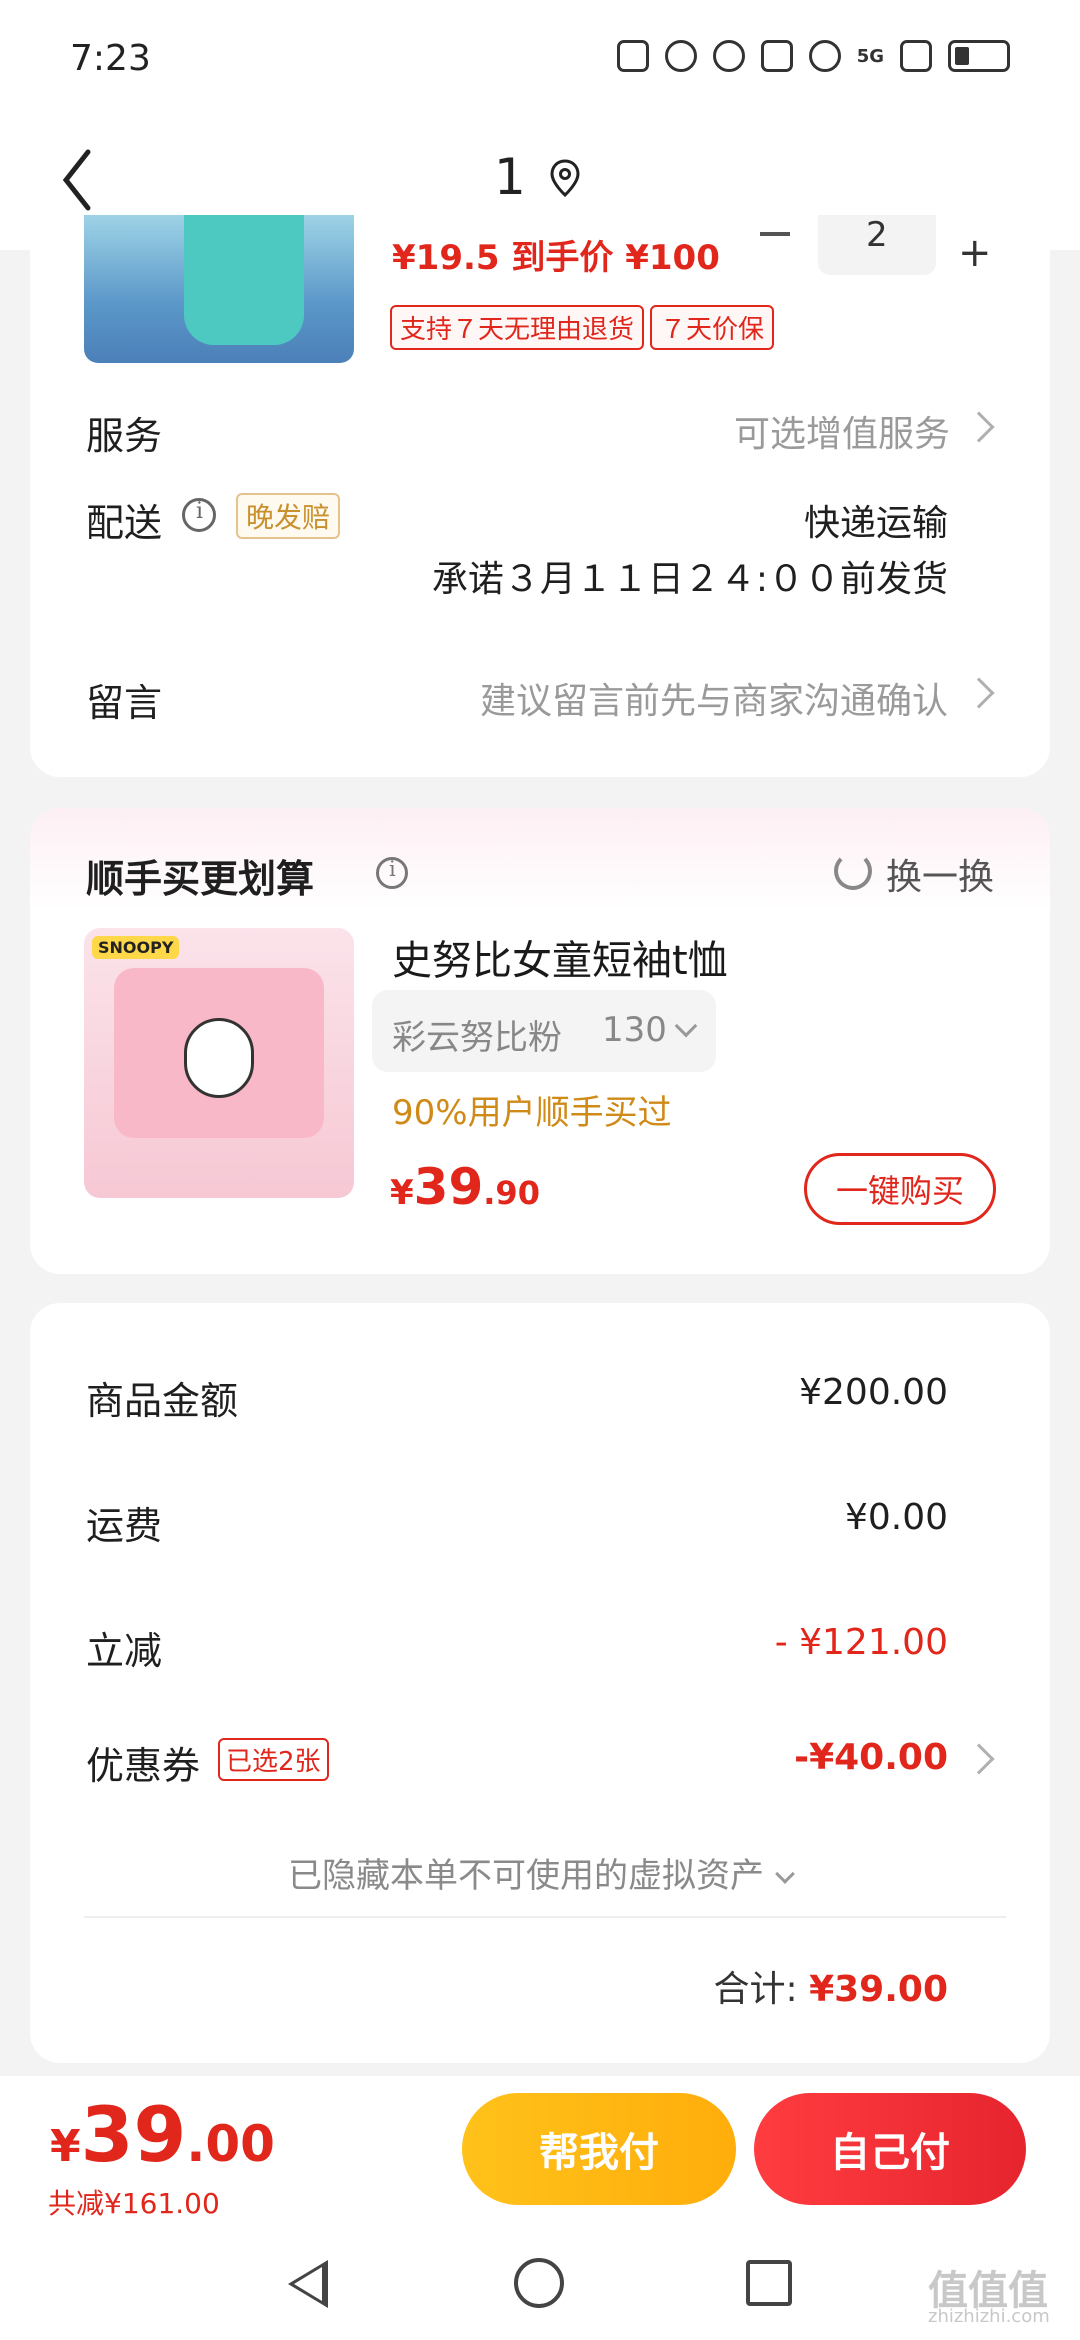  I want to click on discount-value: - ¥121.00, so click(861, 1642).